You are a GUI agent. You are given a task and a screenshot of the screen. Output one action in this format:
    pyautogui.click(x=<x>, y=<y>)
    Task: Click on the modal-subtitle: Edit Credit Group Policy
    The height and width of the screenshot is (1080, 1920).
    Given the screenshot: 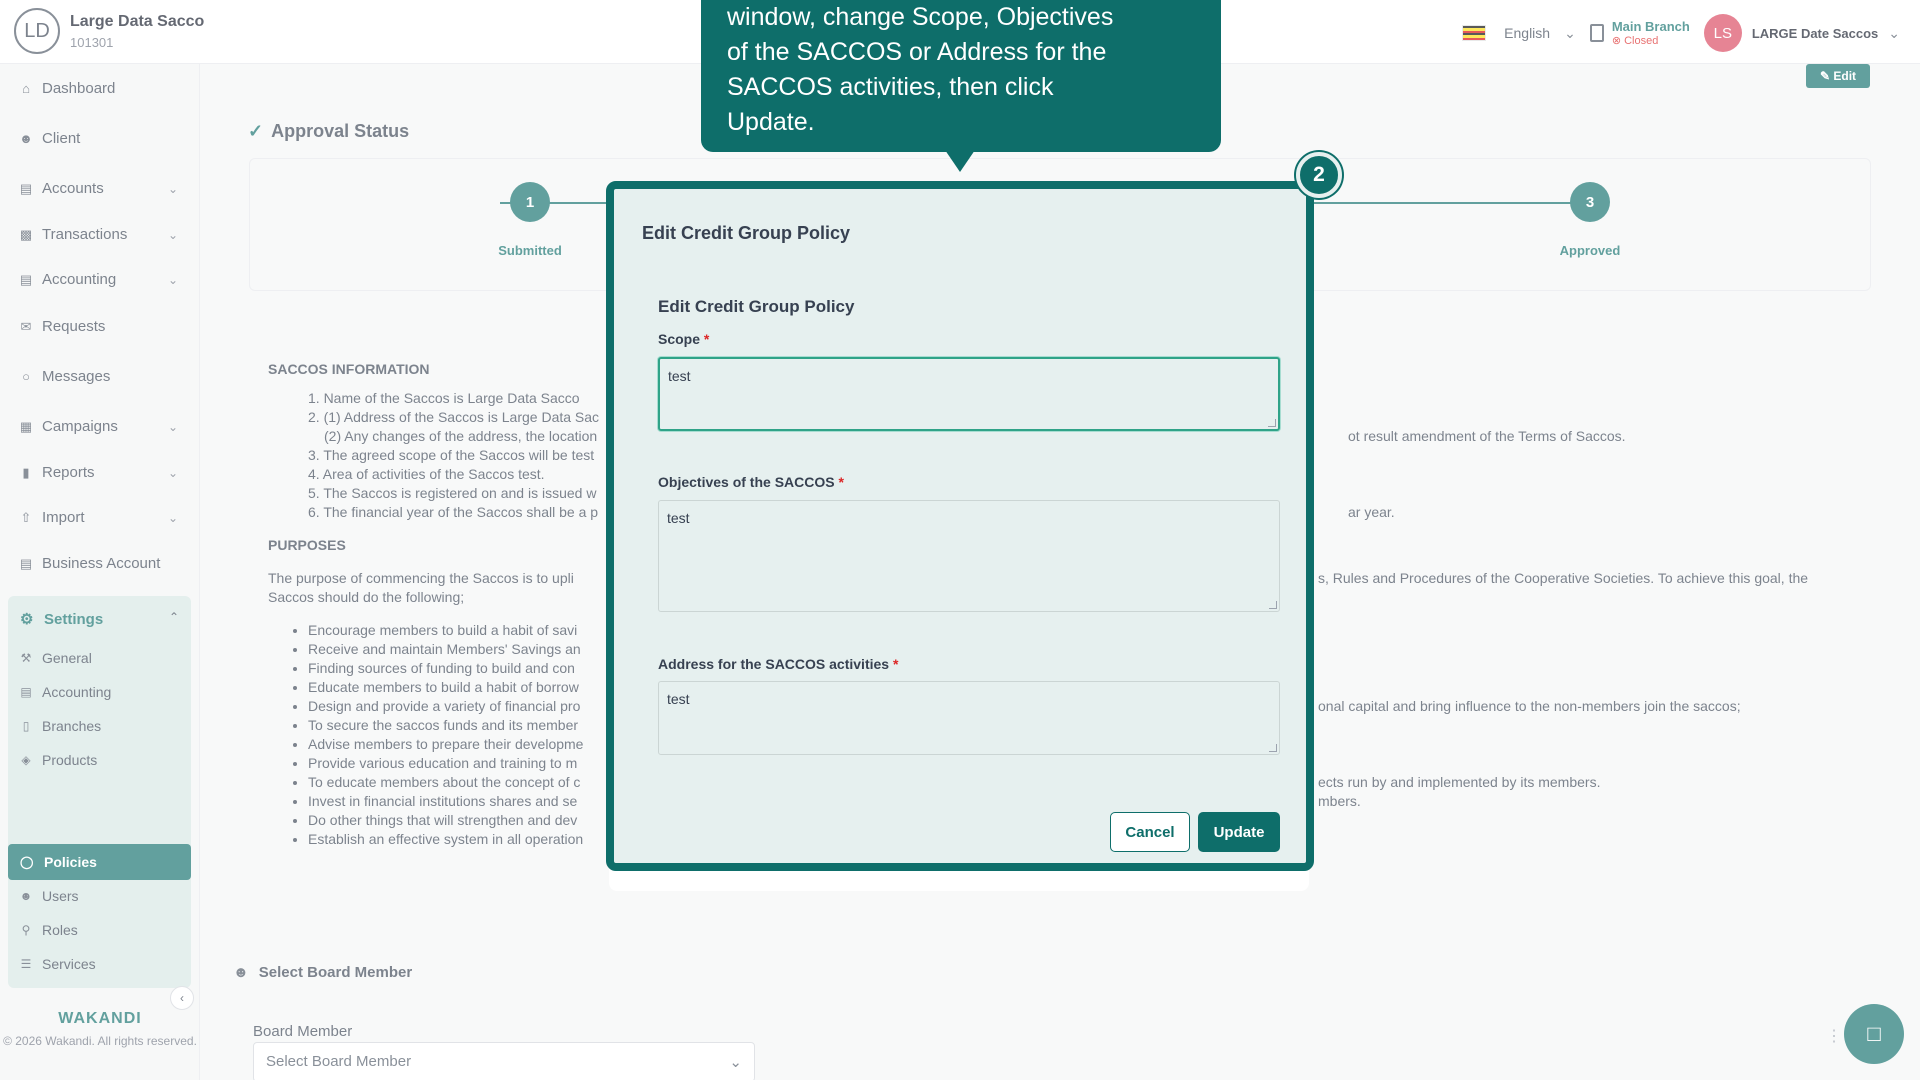 What is the action you would take?
    pyautogui.click(x=756, y=306)
    